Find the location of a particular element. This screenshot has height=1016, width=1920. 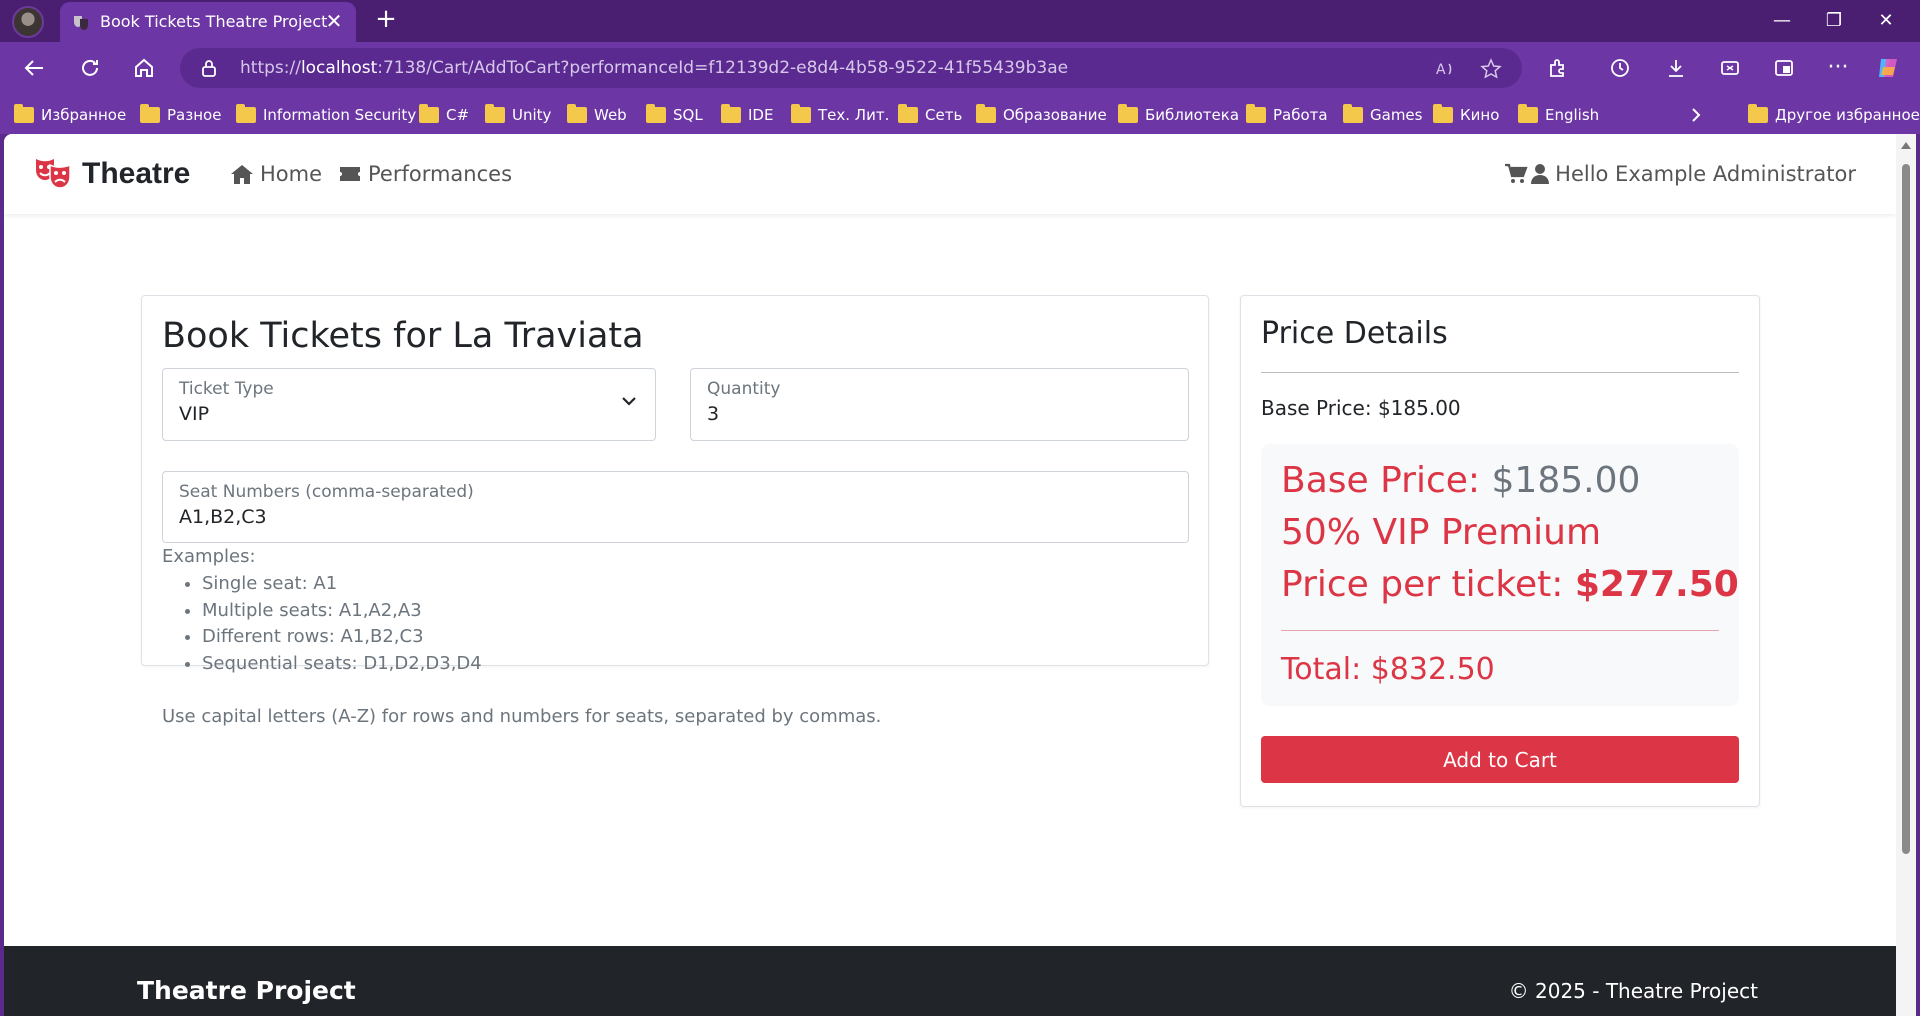

other-bookmarks-folder: Другое избранное is located at coordinates (1834, 115).